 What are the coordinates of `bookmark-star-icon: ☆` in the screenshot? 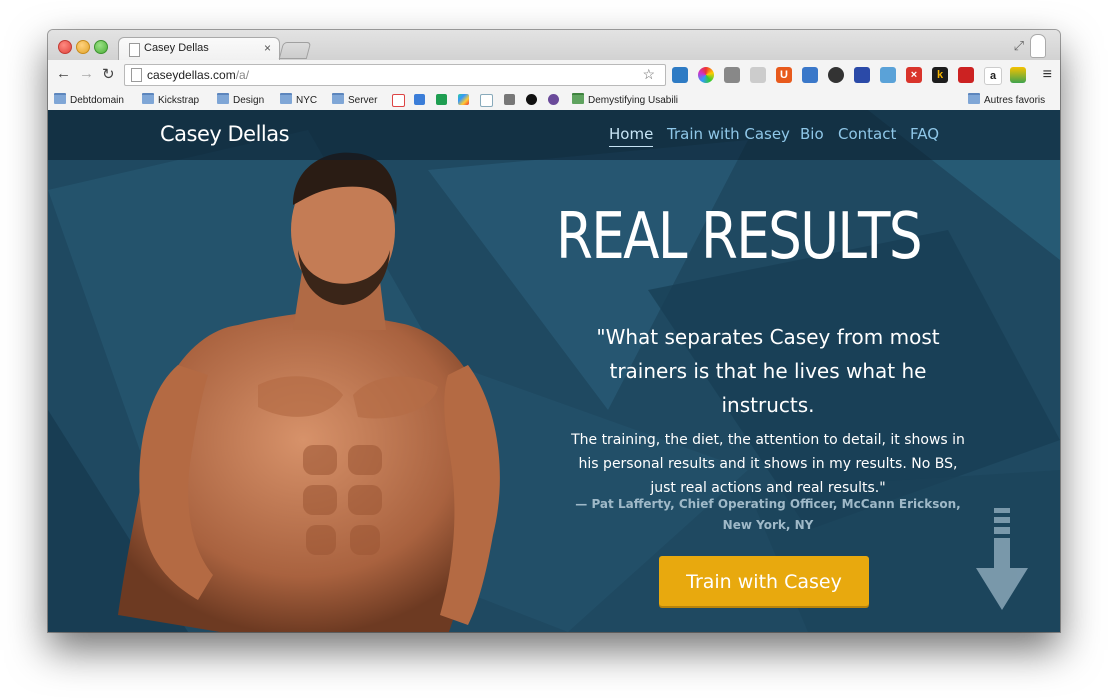 It's located at (650, 74).